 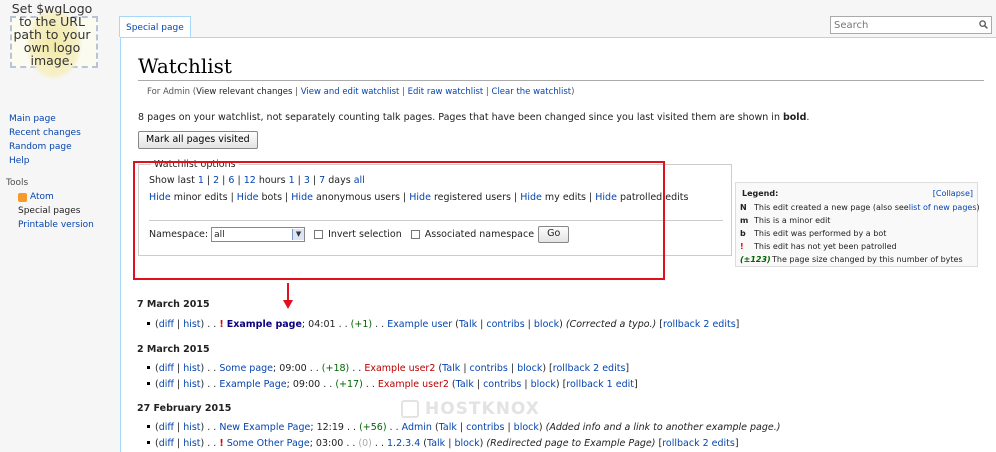 I want to click on date-heading: 7 March 2015, so click(x=173, y=304).